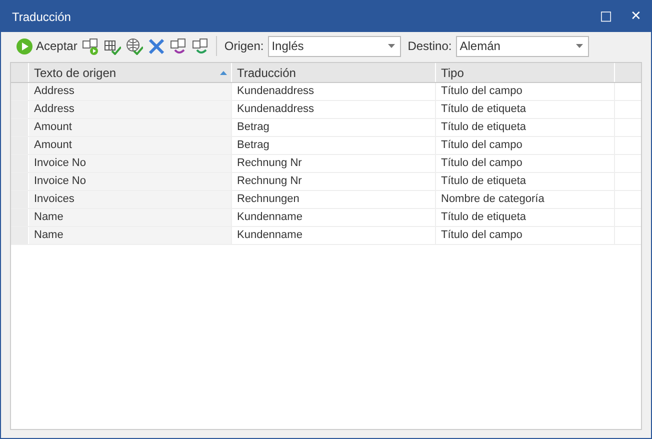 The image size is (652, 439). I want to click on target-label: Destino:, so click(430, 46).